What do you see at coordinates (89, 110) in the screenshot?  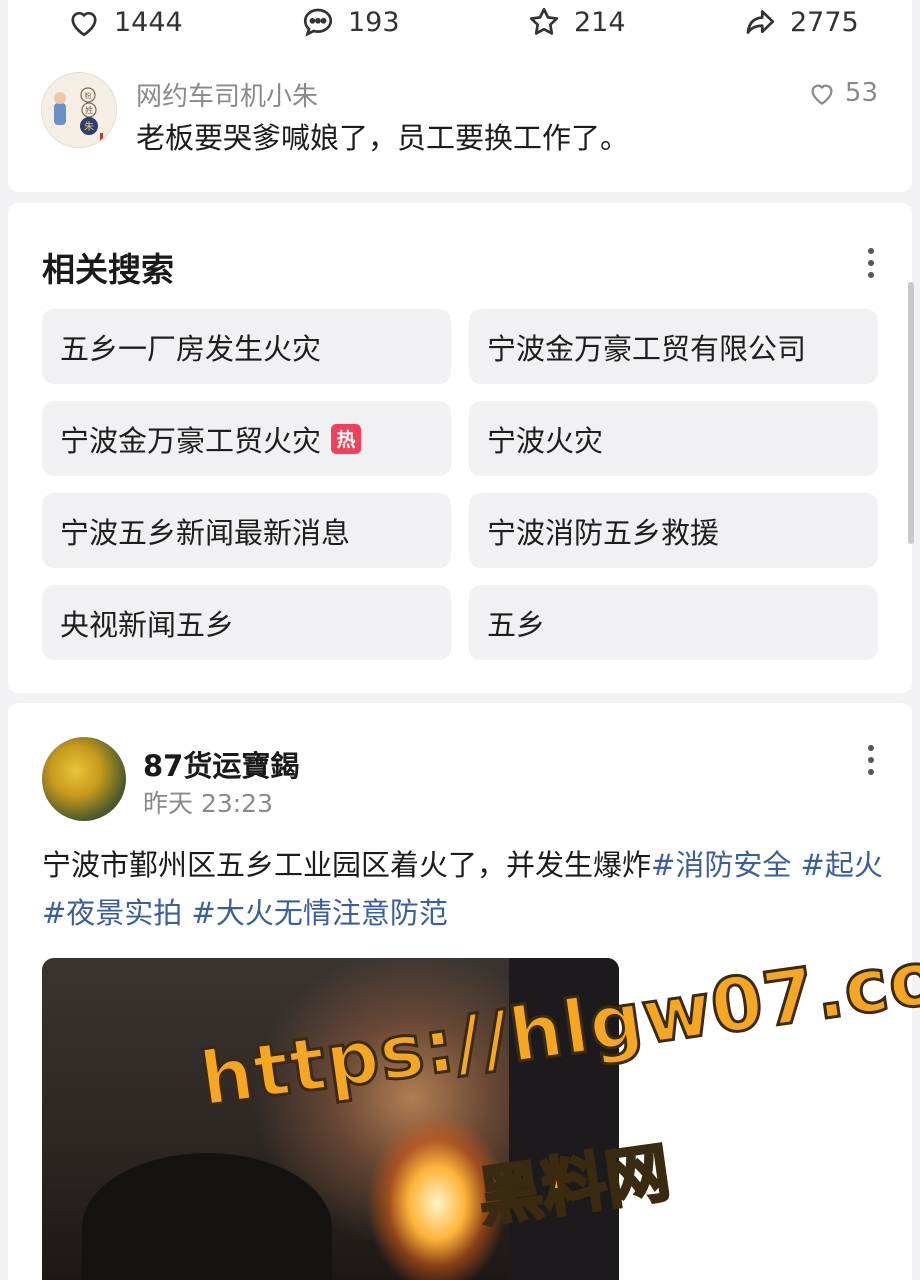 I see `svg-text: 姓` at bounding box center [89, 110].